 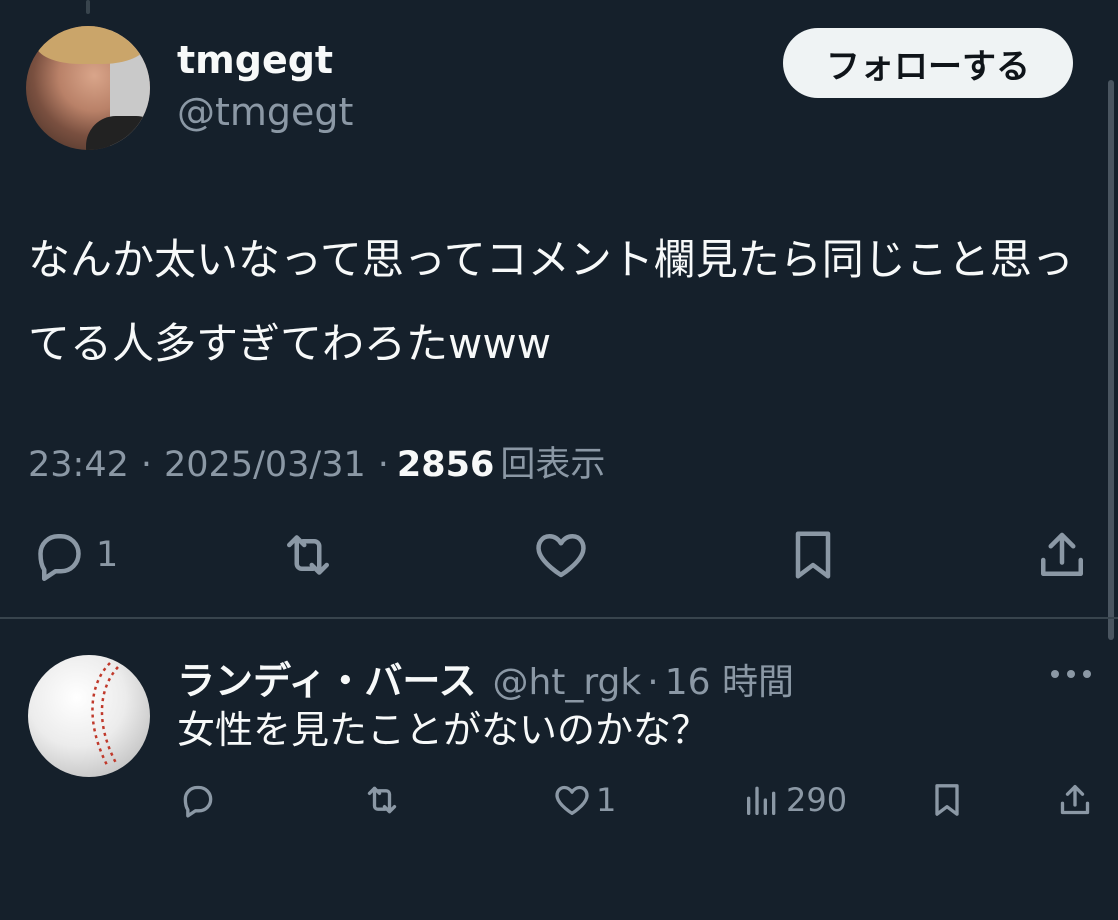 I want to click on views-label: 回表示, so click(x=553, y=465).